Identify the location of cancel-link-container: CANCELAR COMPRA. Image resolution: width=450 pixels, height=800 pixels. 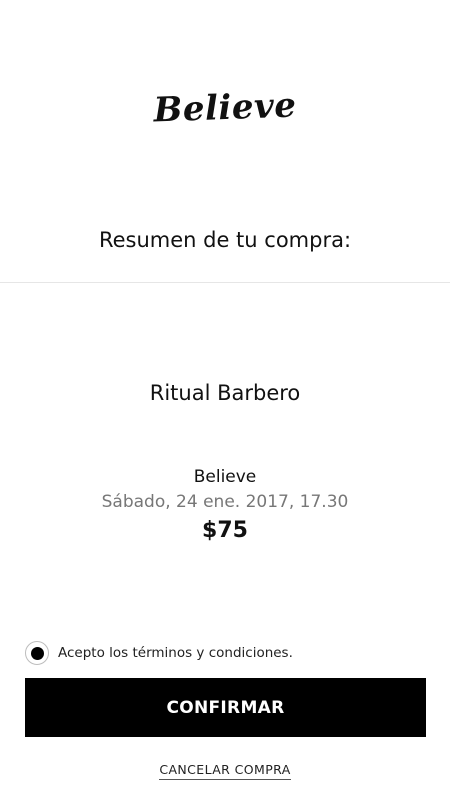
(225, 769).